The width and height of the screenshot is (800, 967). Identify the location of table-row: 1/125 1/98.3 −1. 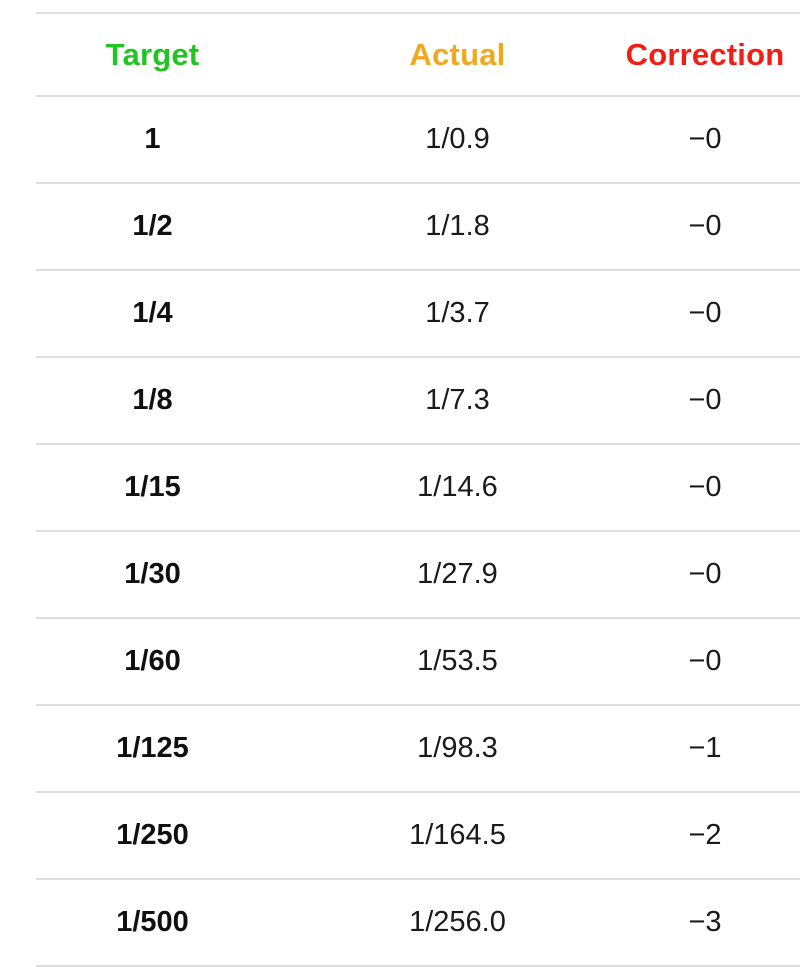
(400, 748).